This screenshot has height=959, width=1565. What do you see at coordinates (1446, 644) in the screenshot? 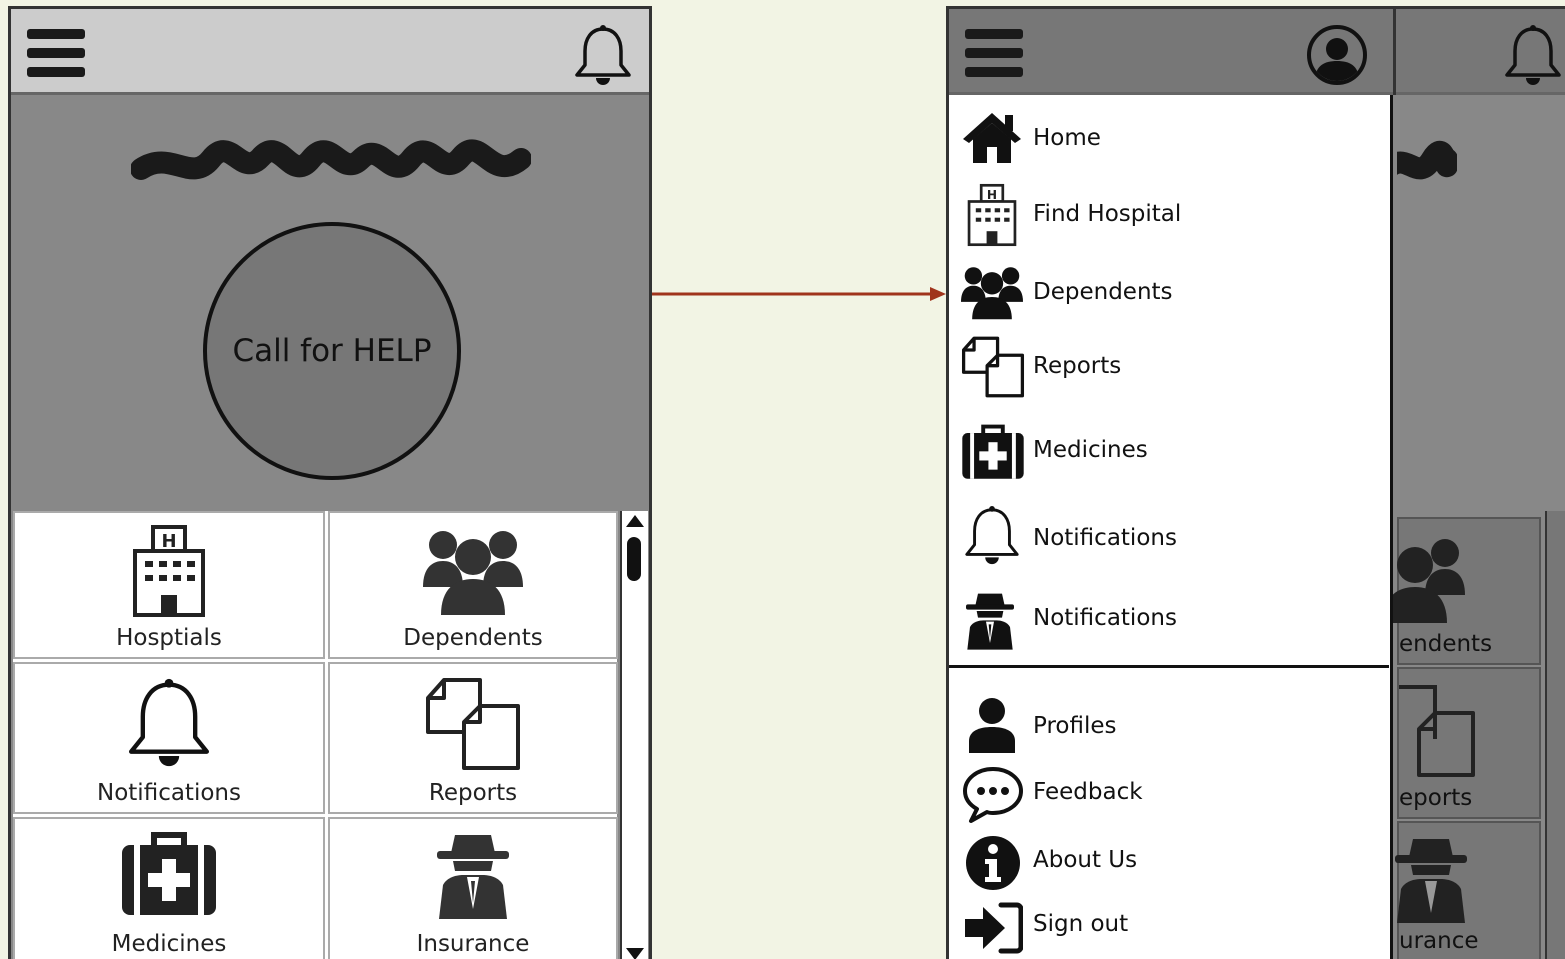
I see `bg-label: endents` at bounding box center [1446, 644].